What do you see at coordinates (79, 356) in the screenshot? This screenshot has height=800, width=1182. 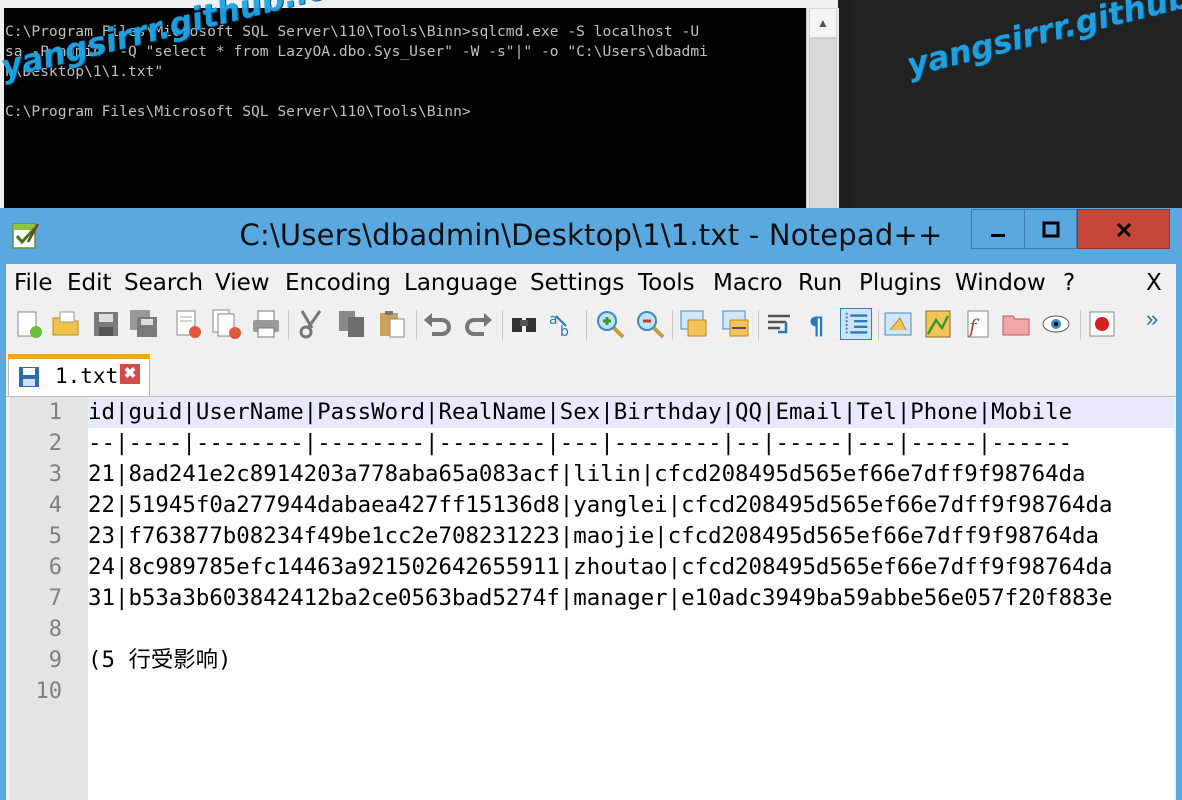 I see `active-tab-indicator` at bounding box center [79, 356].